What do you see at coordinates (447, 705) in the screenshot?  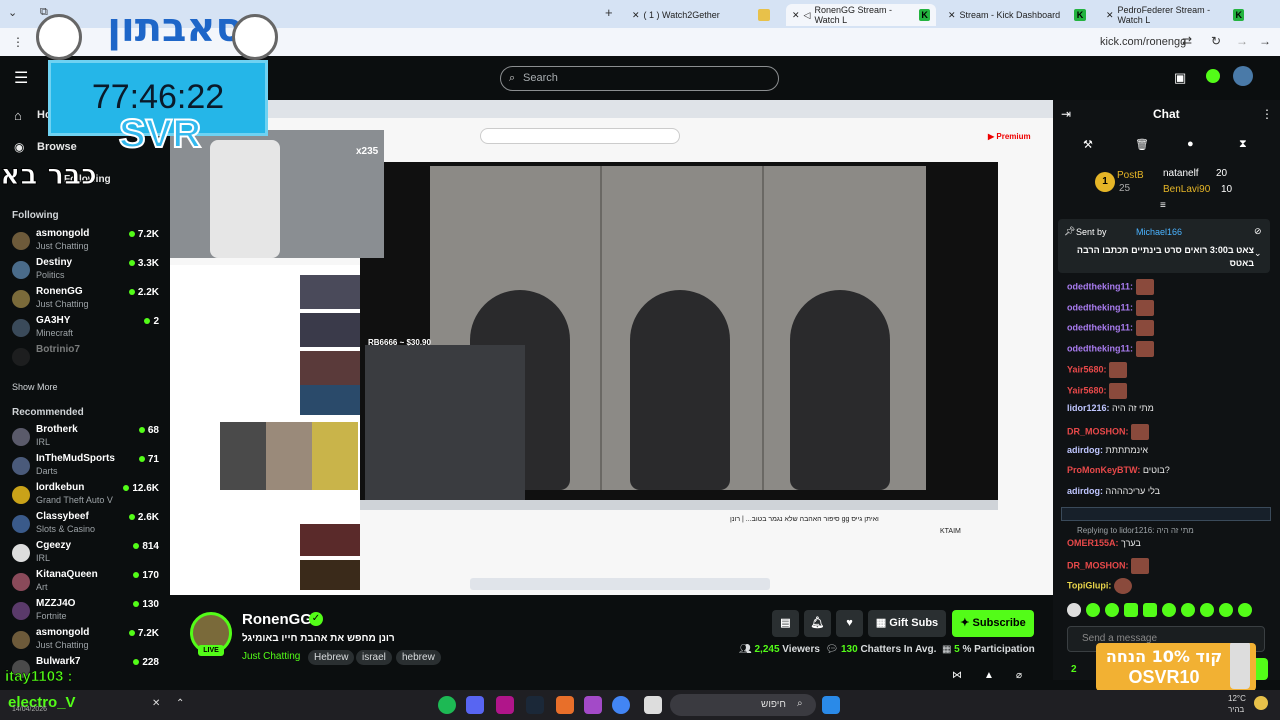 I see `spotify-icon` at bounding box center [447, 705].